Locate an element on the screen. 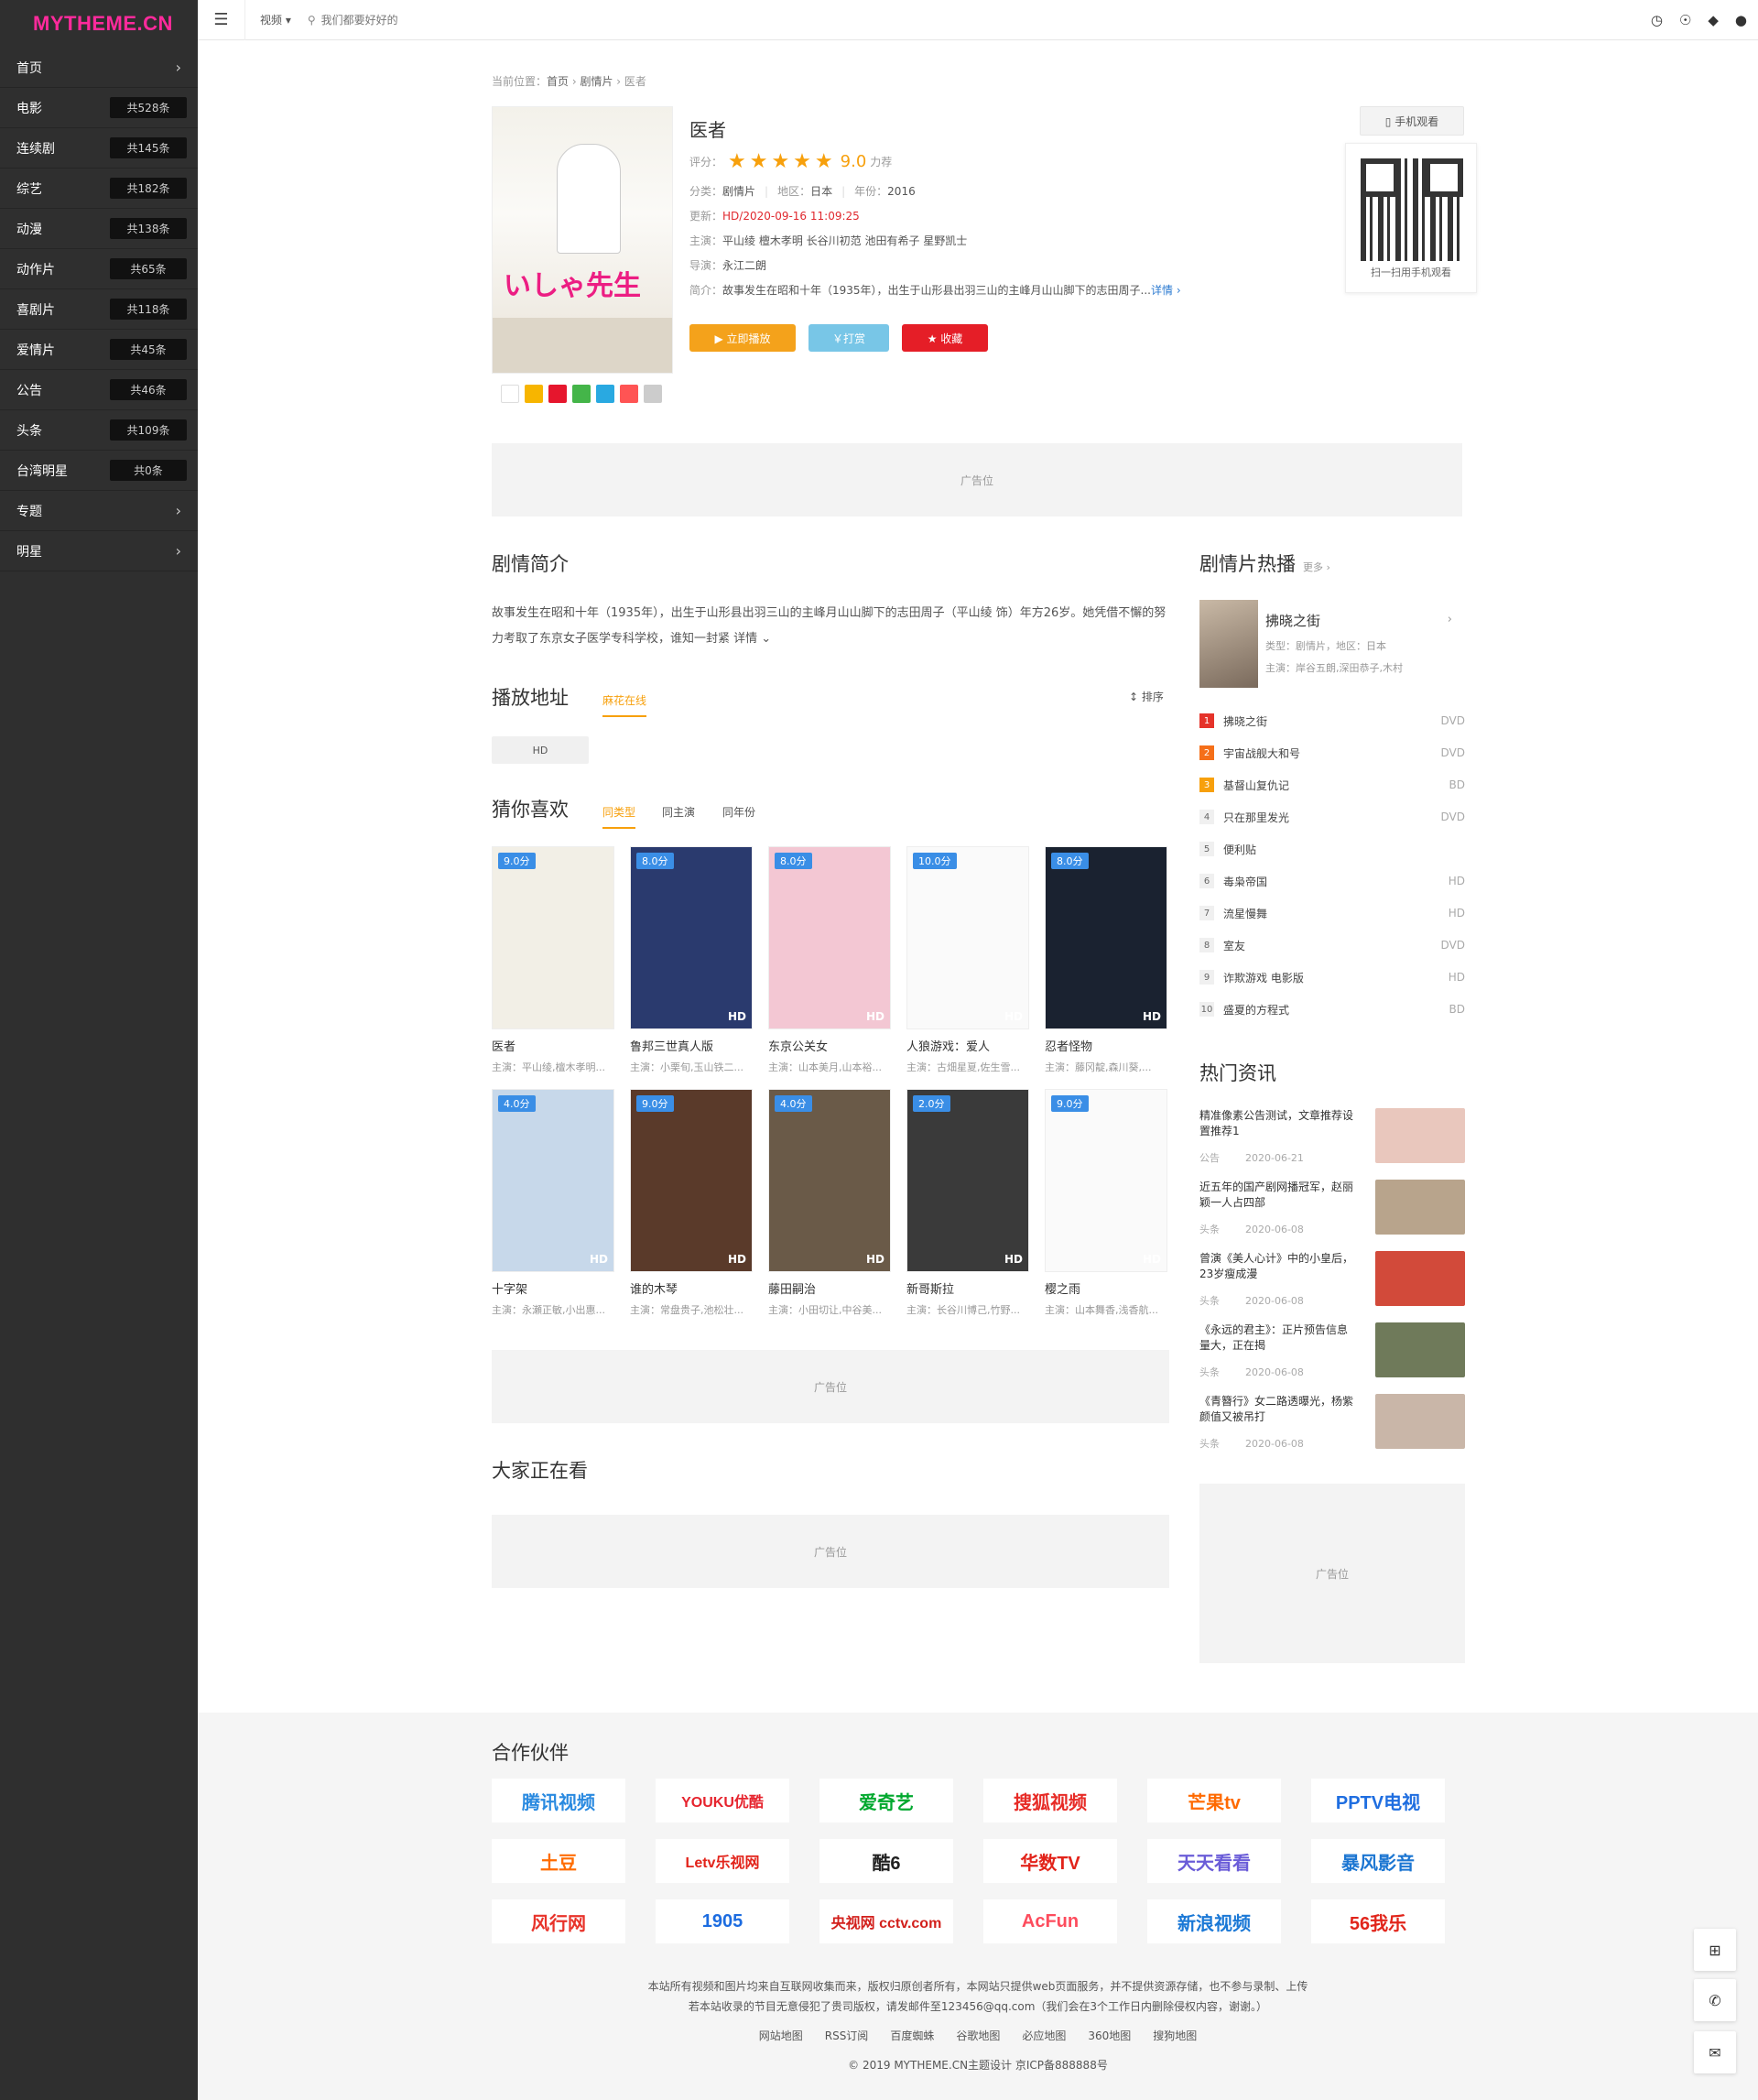  breadcrumb-category: 剧情片 is located at coordinates (597, 81).